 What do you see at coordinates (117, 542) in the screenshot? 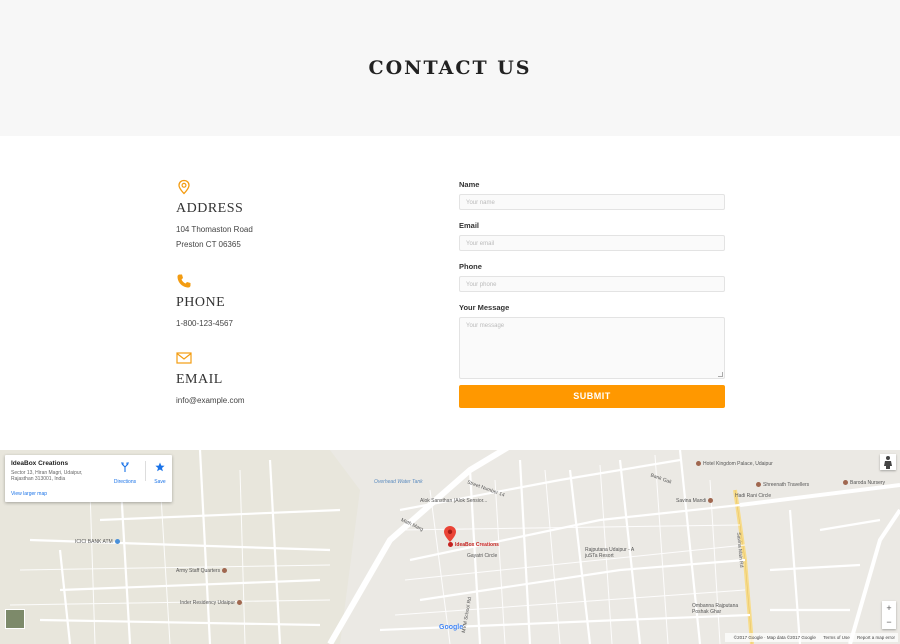
I see `atm-poi-icon` at bounding box center [117, 542].